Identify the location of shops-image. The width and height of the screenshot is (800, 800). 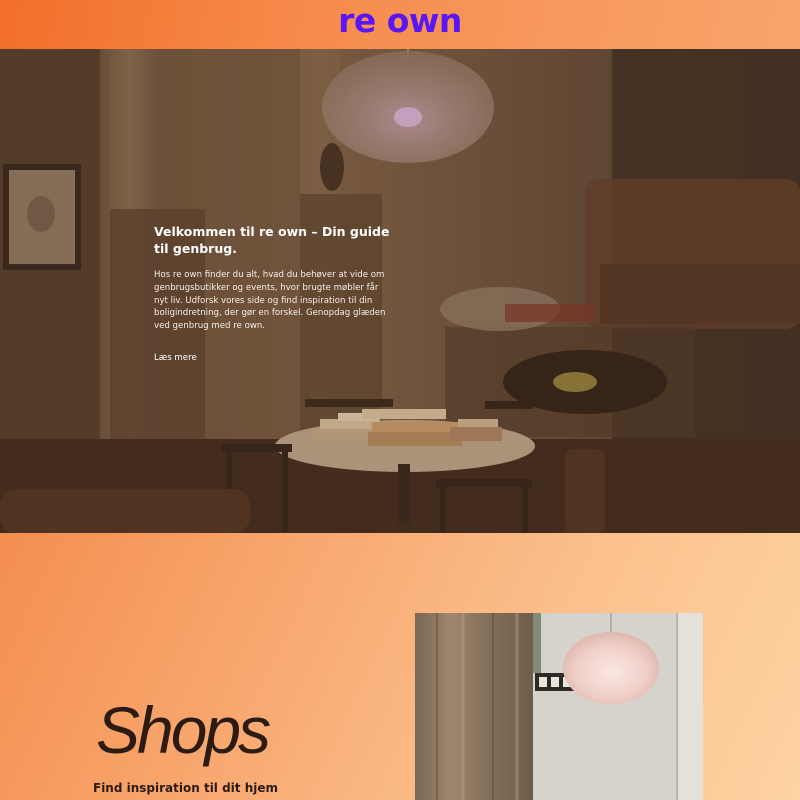
(559, 706).